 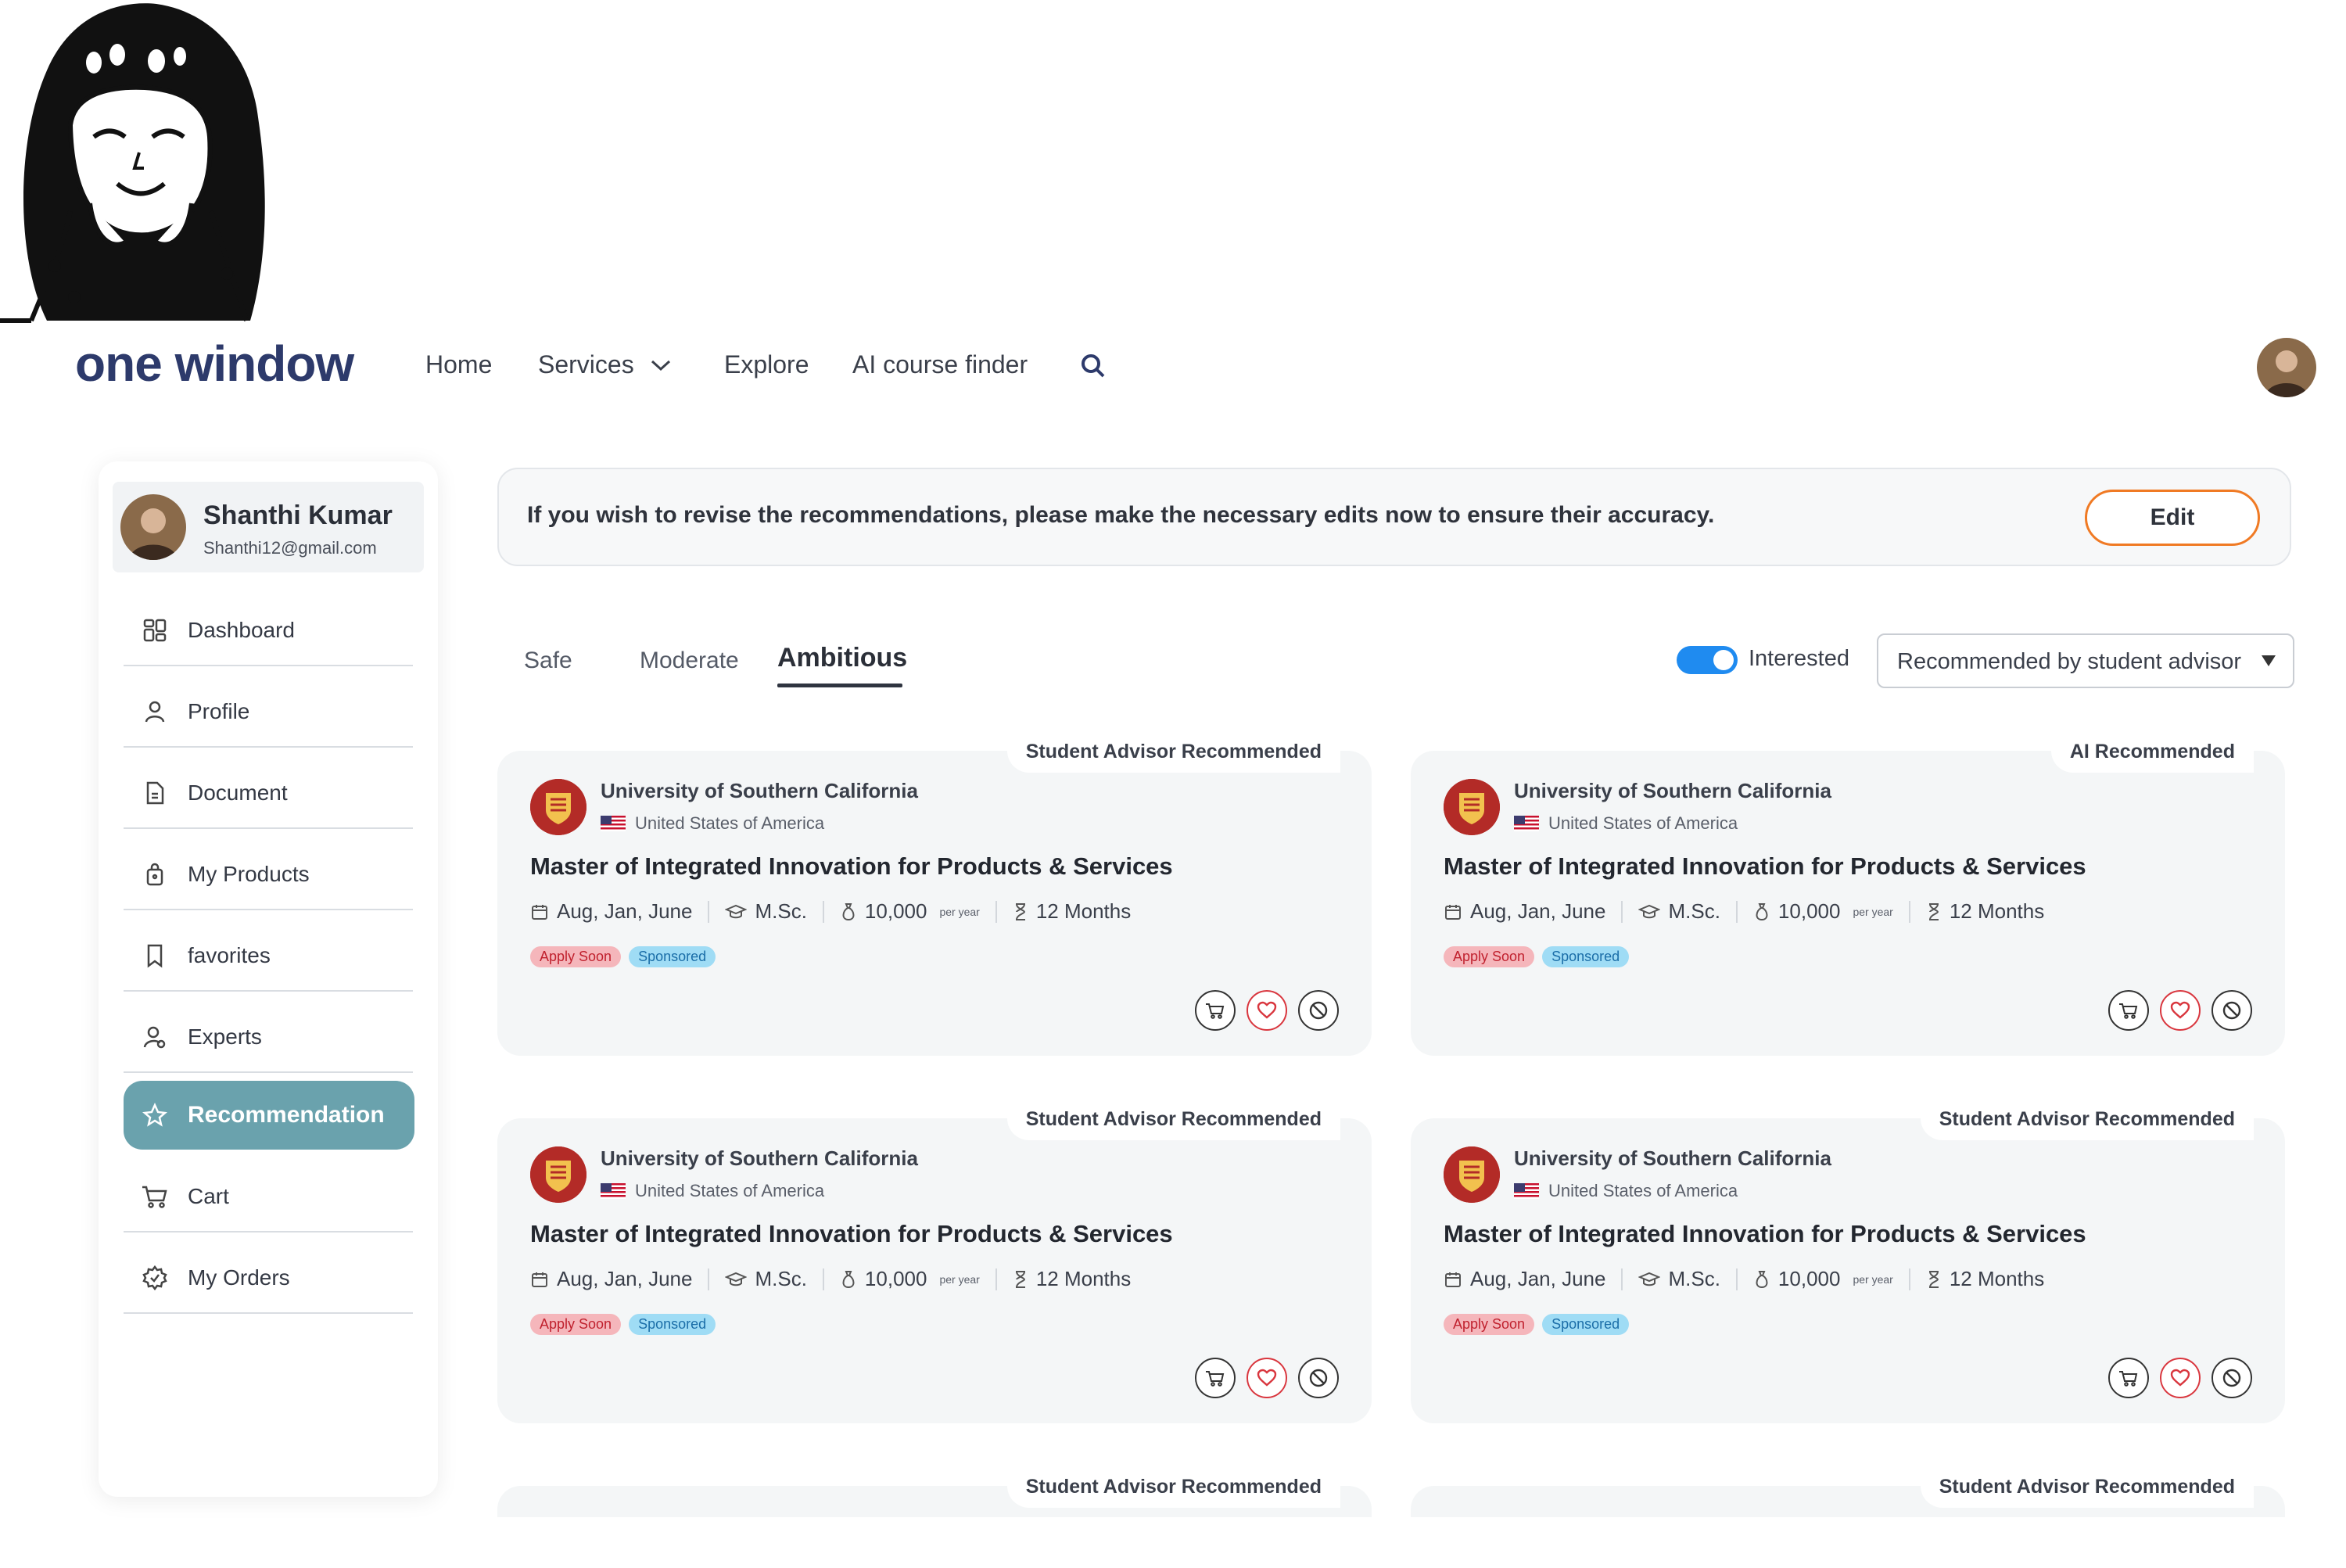 What do you see at coordinates (690, 661) in the screenshot?
I see `tab-moderate: Moderate` at bounding box center [690, 661].